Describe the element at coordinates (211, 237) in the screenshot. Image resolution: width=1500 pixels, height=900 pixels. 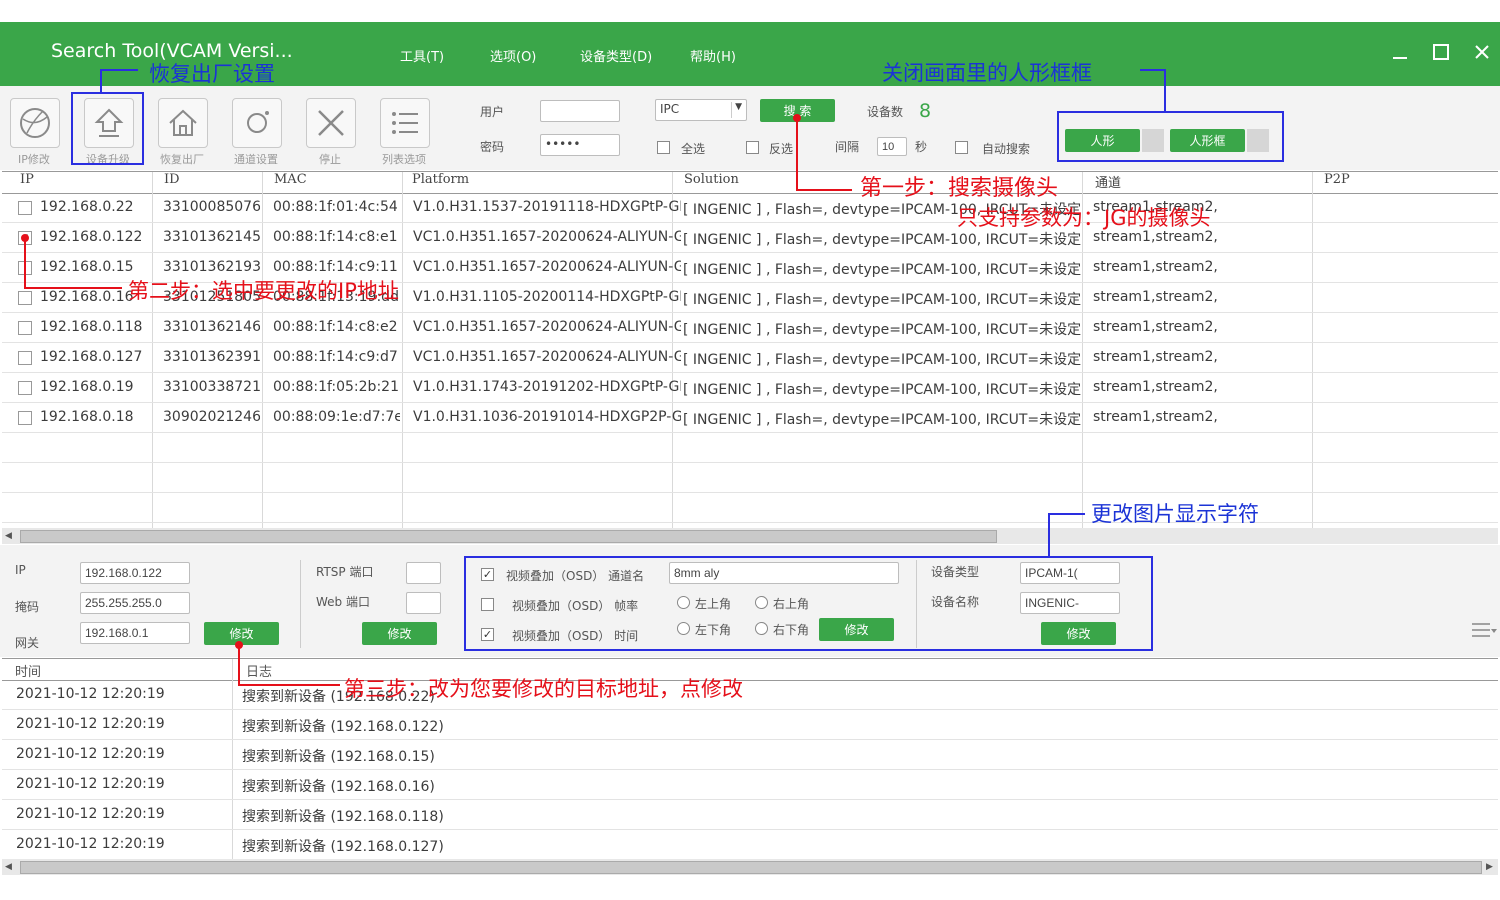
I see `cell-id: 33101362145` at that location.